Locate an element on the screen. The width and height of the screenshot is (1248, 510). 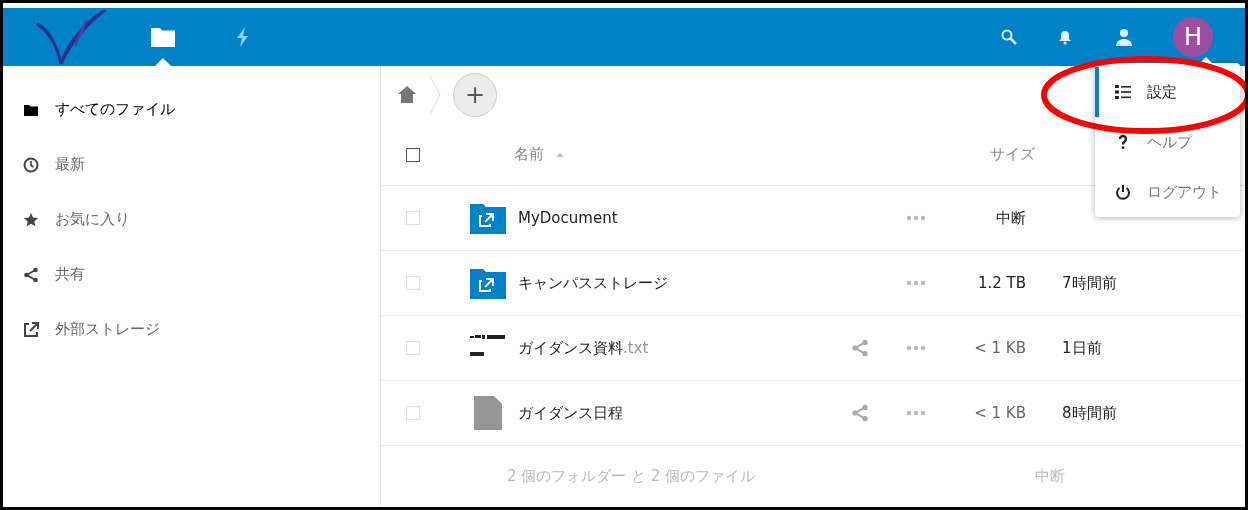
file-row: ガイダンス日程 < 1 KB 8時間前 is located at coordinates (813, 413).